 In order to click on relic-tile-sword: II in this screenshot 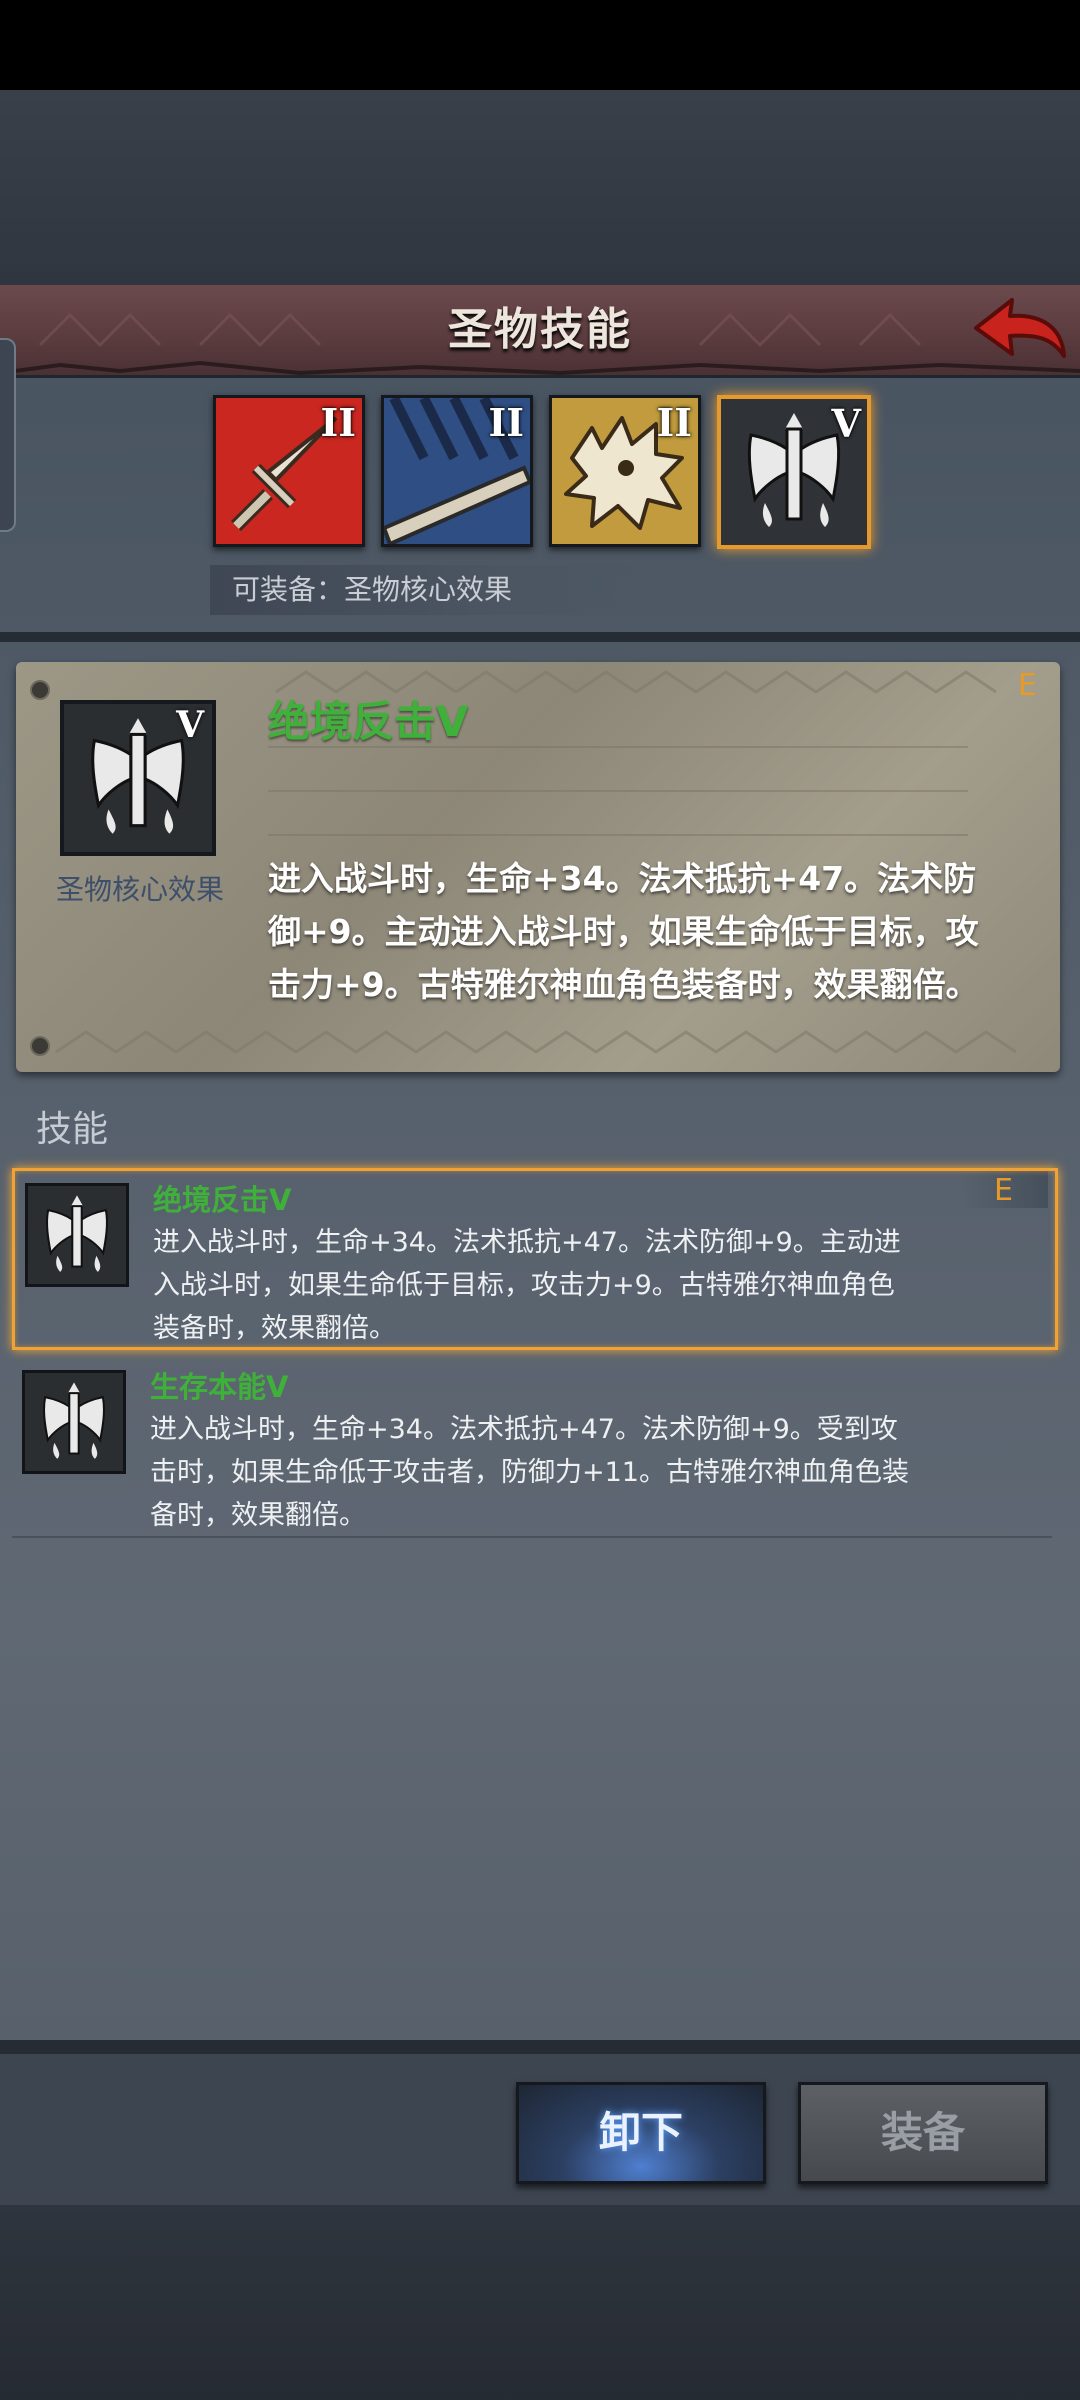, I will do `click(289, 471)`.